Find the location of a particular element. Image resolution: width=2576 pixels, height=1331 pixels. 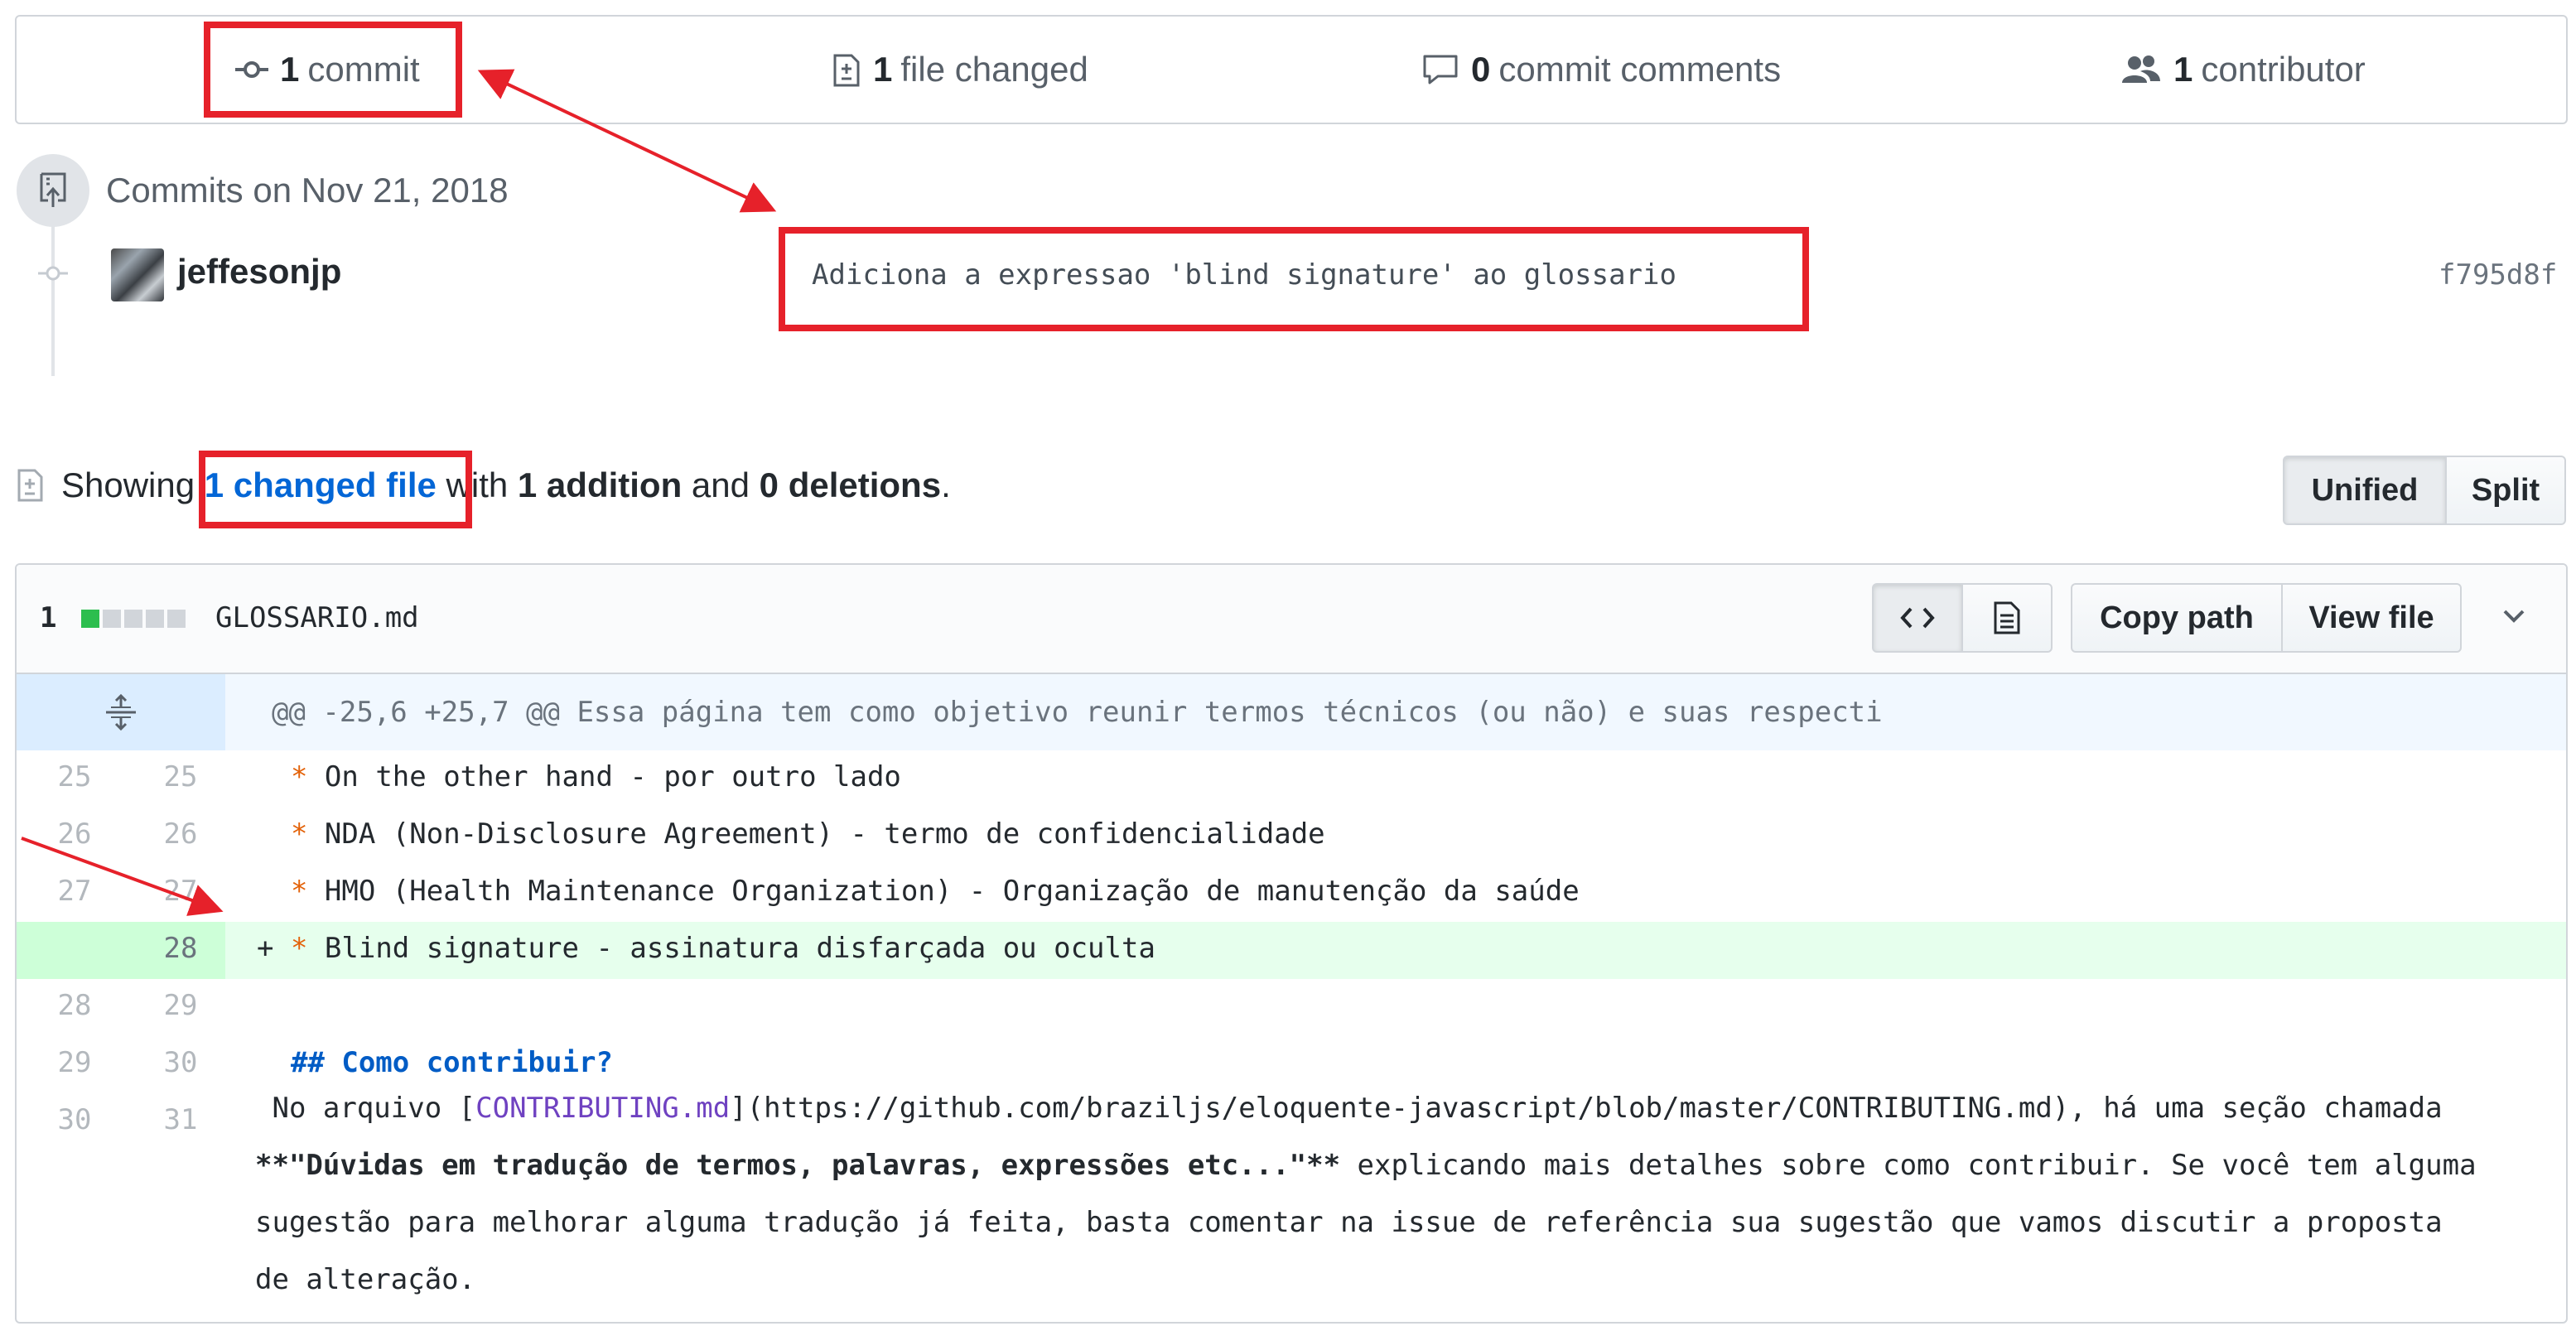

code-line: ## Como contribuir? is located at coordinates (451, 1062).